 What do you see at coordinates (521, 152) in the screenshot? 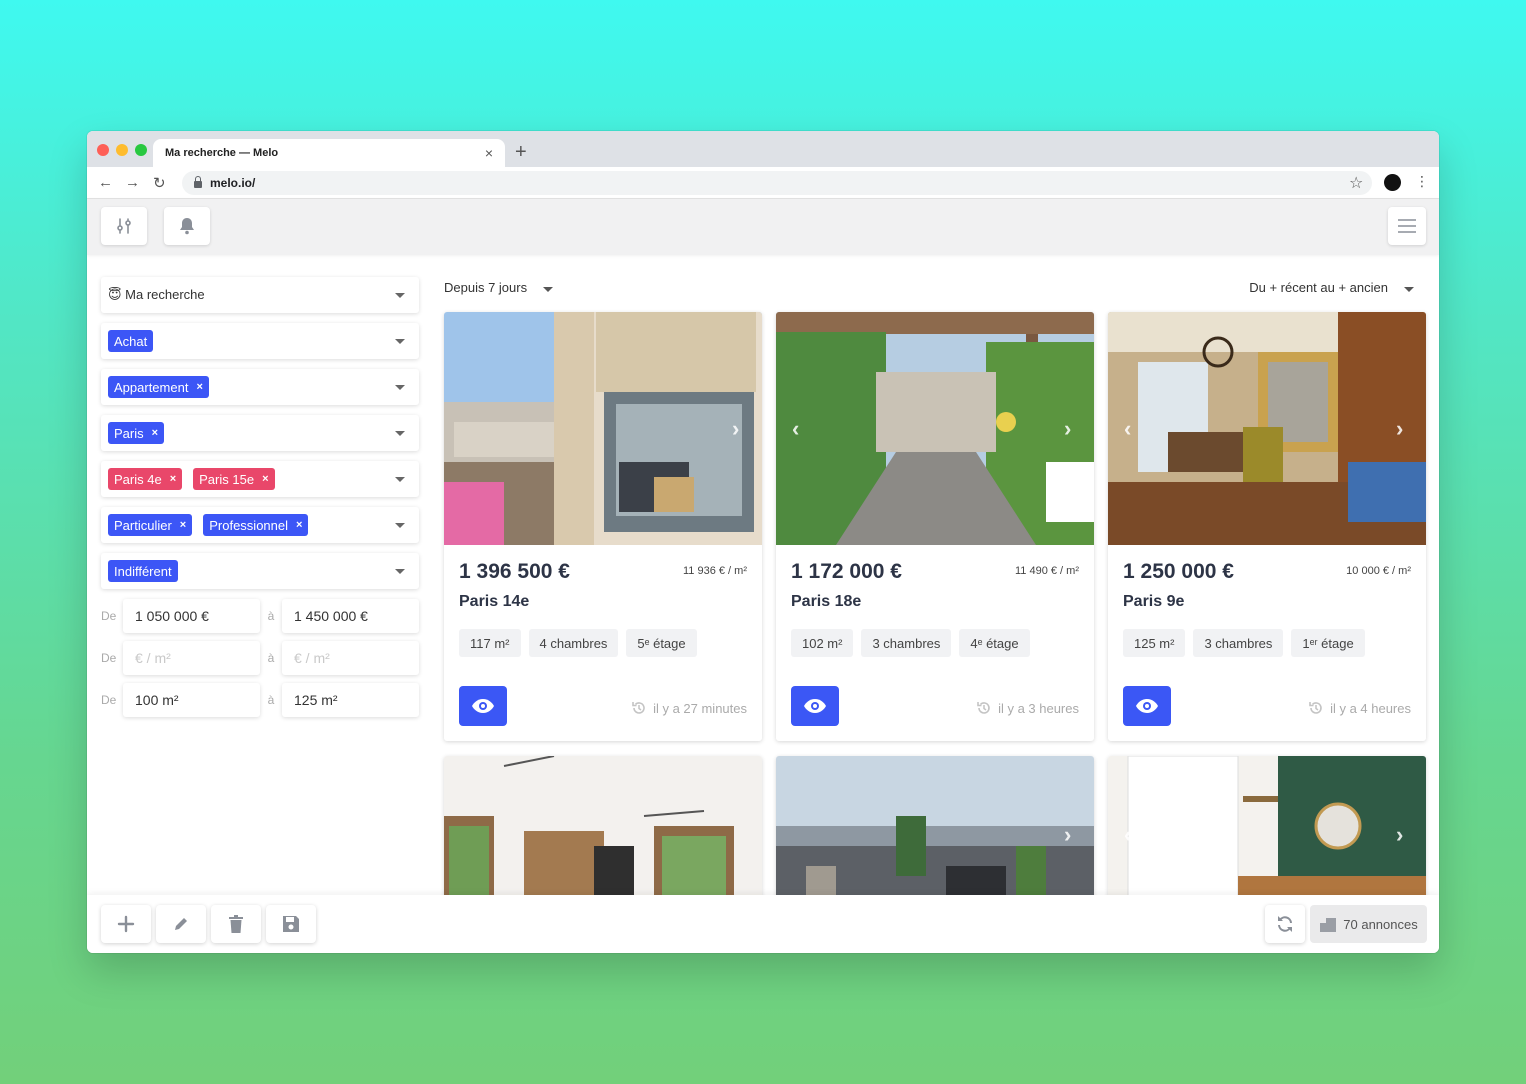
I see `new-tab-button: +` at bounding box center [521, 152].